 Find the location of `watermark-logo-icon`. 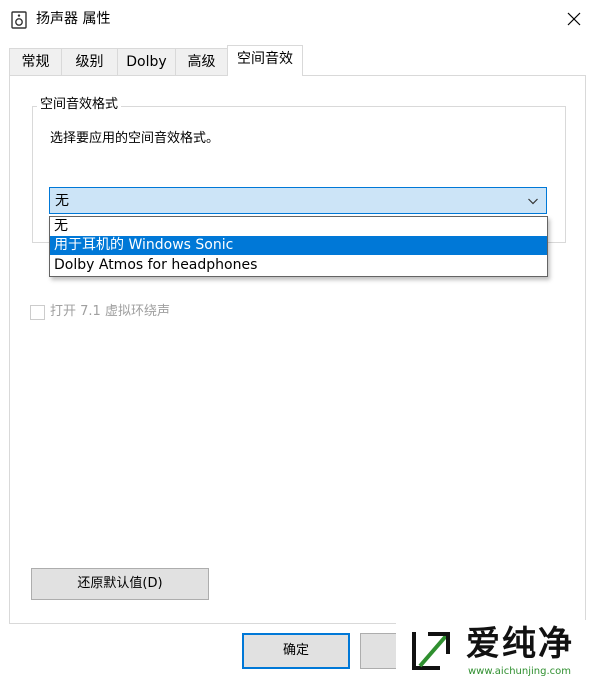

watermark-logo-icon is located at coordinates (431, 651).